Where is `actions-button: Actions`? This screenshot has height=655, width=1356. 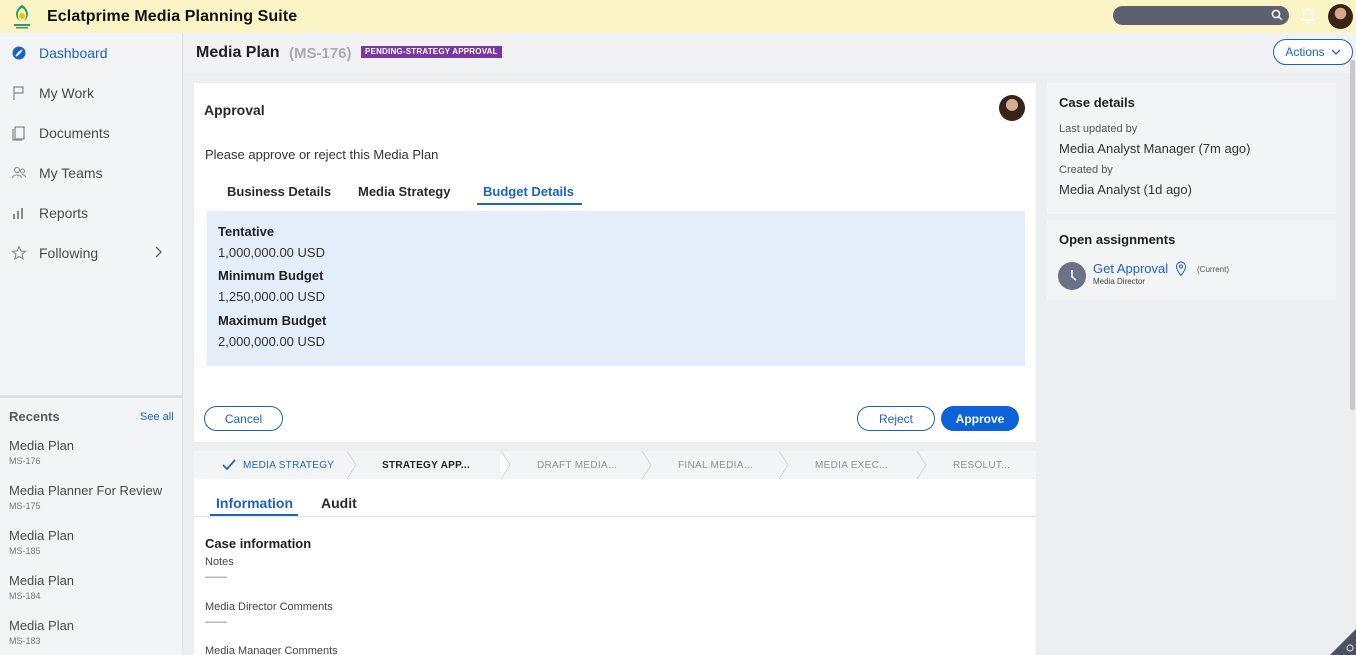
actions-button: Actions is located at coordinates (1313, 52).